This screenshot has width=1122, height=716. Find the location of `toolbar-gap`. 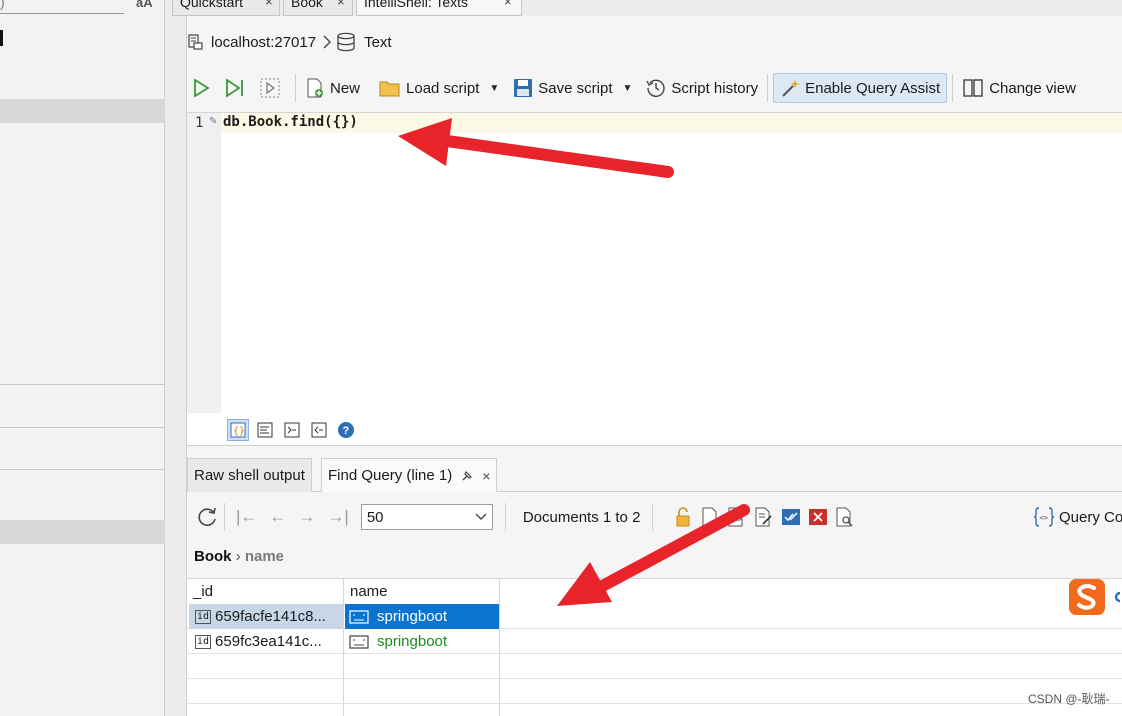

toolbar-gap is located at coordinates (369, 88).